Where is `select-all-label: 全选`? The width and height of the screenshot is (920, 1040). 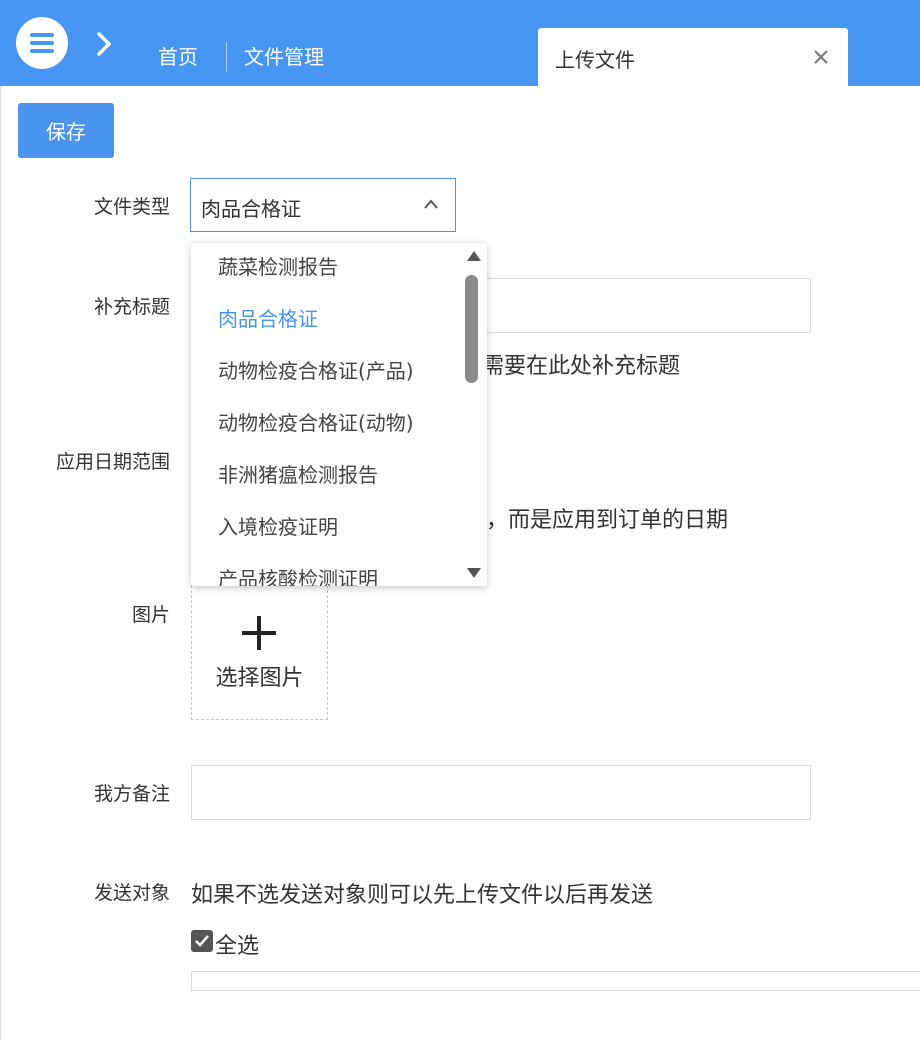
select-all-label: 全选 is located at coordinates (237, 946).